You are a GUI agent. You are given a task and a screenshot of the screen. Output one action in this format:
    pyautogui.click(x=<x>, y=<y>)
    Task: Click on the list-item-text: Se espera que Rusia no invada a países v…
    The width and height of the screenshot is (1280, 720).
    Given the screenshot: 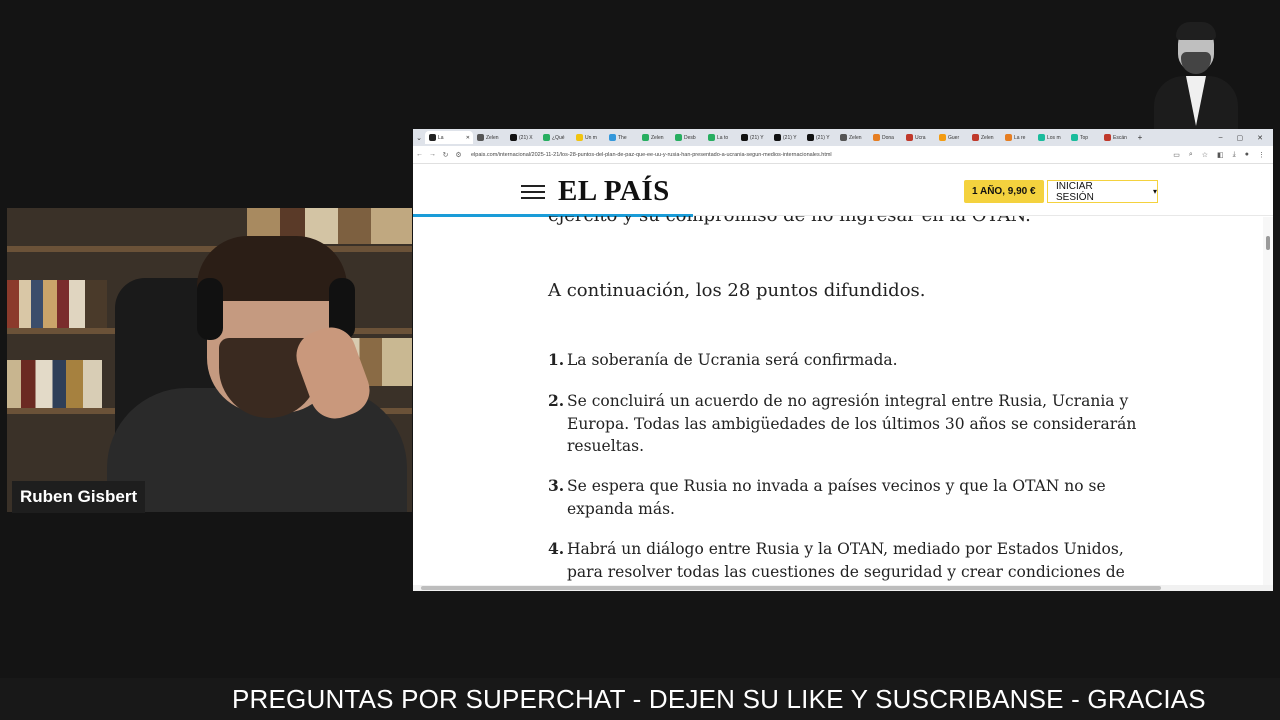 What is the action you would take?
    pyautogui.click(x=836, y=497)
    